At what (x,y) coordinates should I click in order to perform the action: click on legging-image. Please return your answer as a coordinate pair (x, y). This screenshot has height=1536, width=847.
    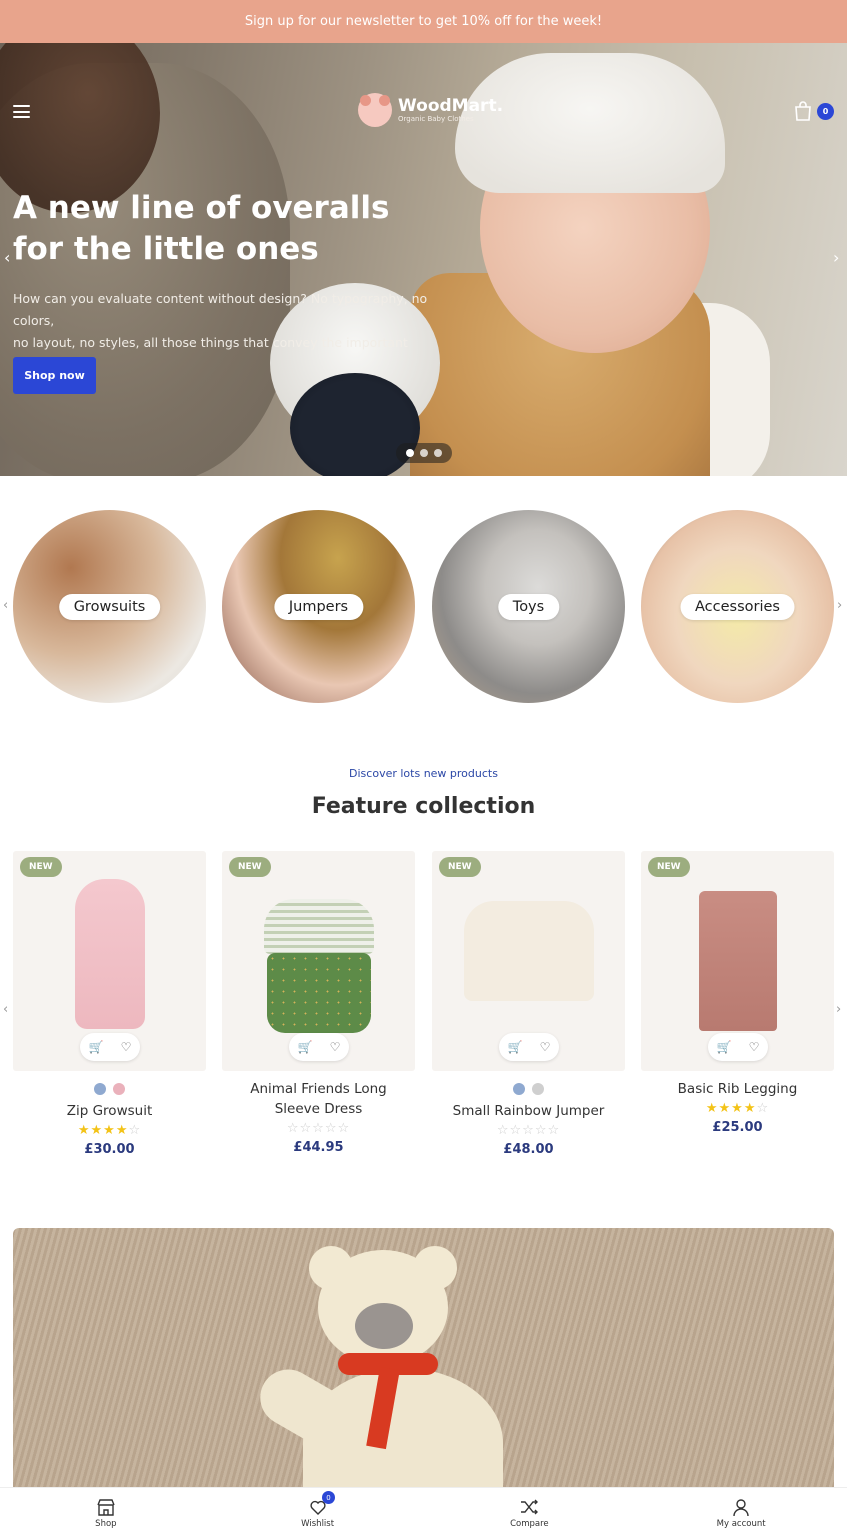
    Looking at the image, I should click on (737, 961).